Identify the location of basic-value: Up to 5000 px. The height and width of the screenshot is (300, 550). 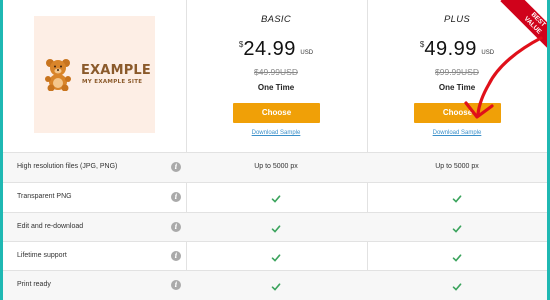
(276, 166).